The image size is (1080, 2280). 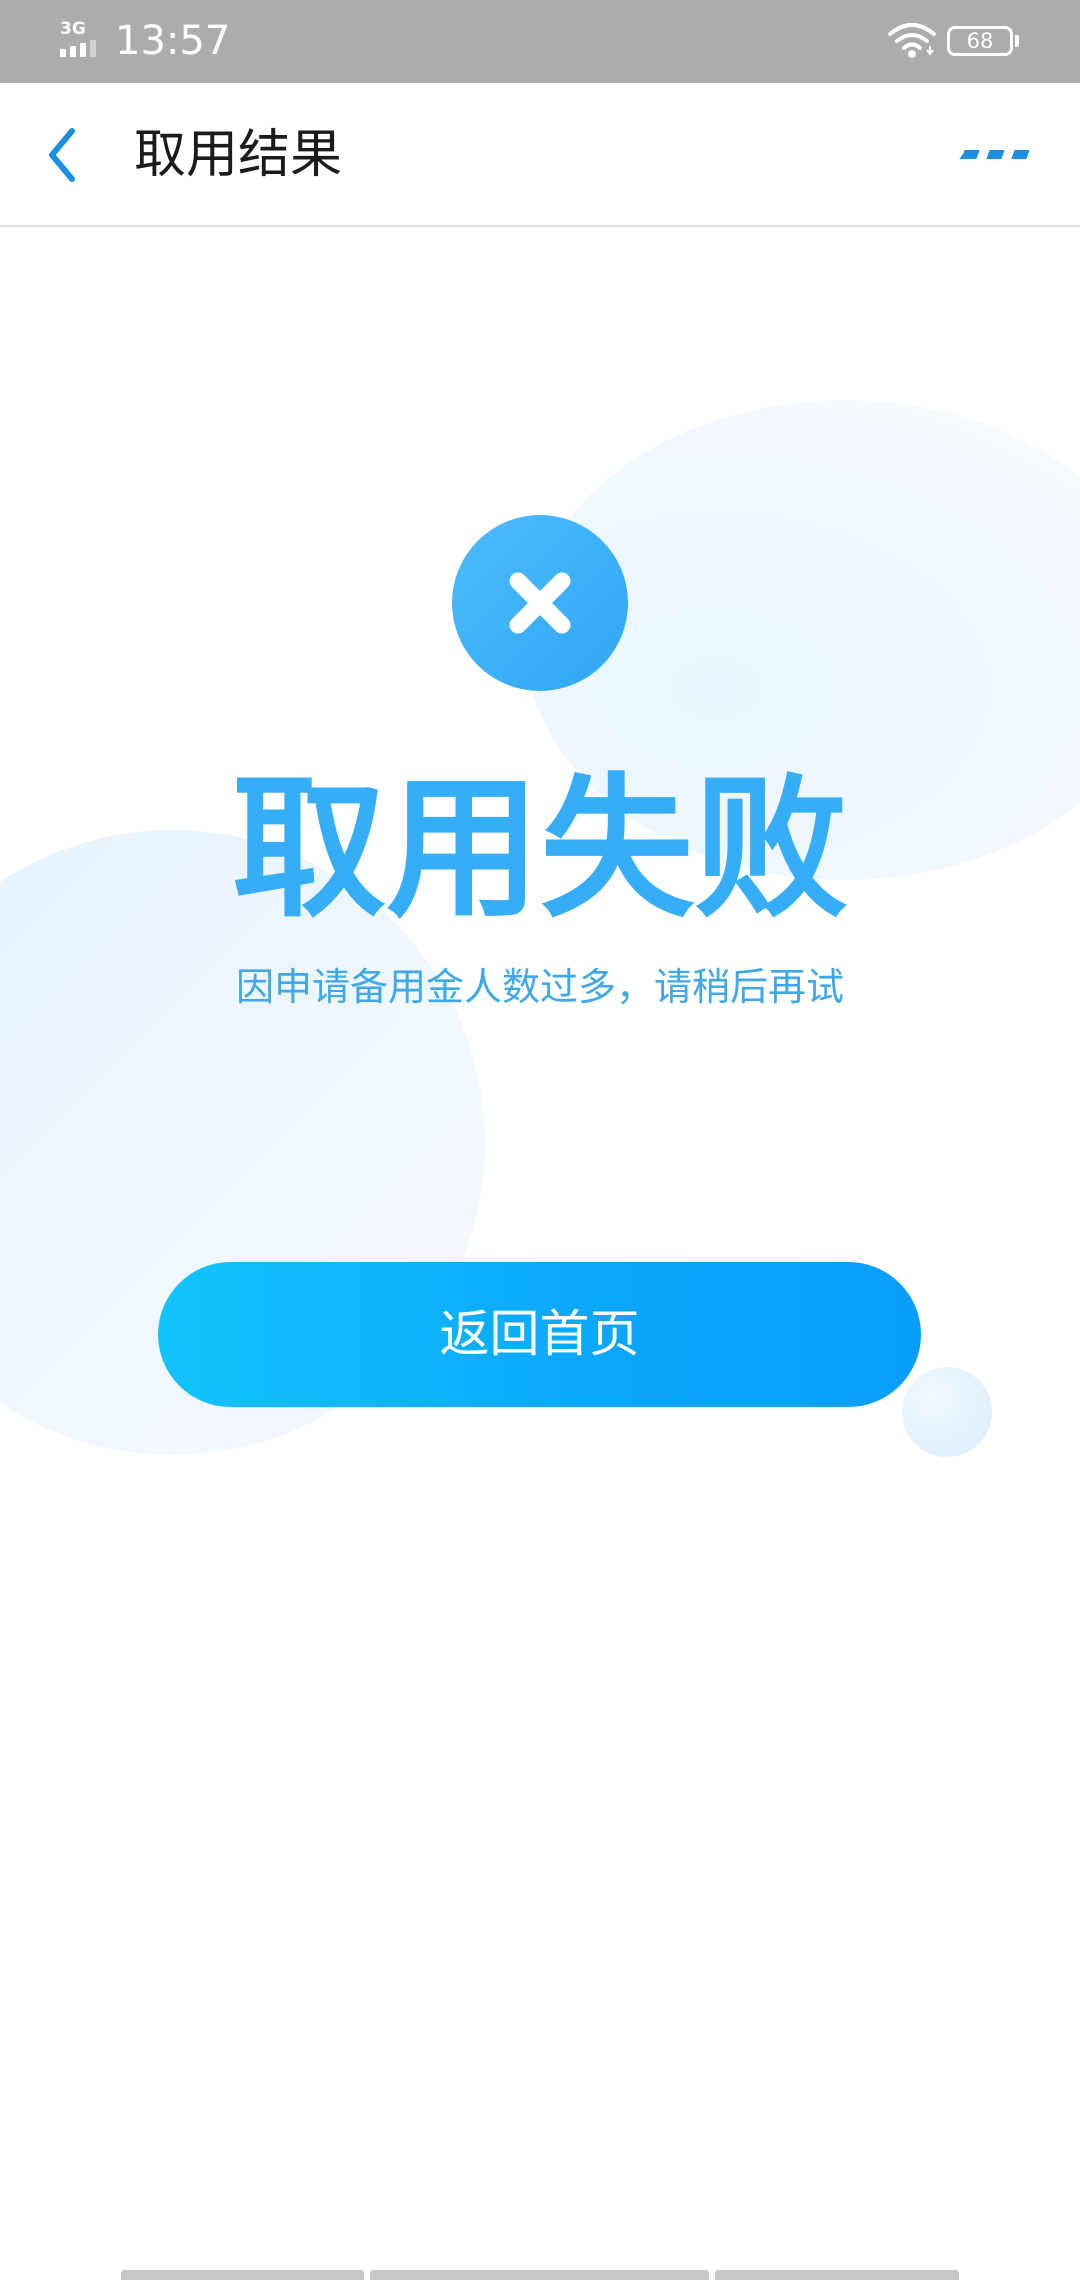 What do you see at coordinates (540, 155) in the screenshot?
I see `nav-bar: 取用结果` at bounding box center [540, 155].